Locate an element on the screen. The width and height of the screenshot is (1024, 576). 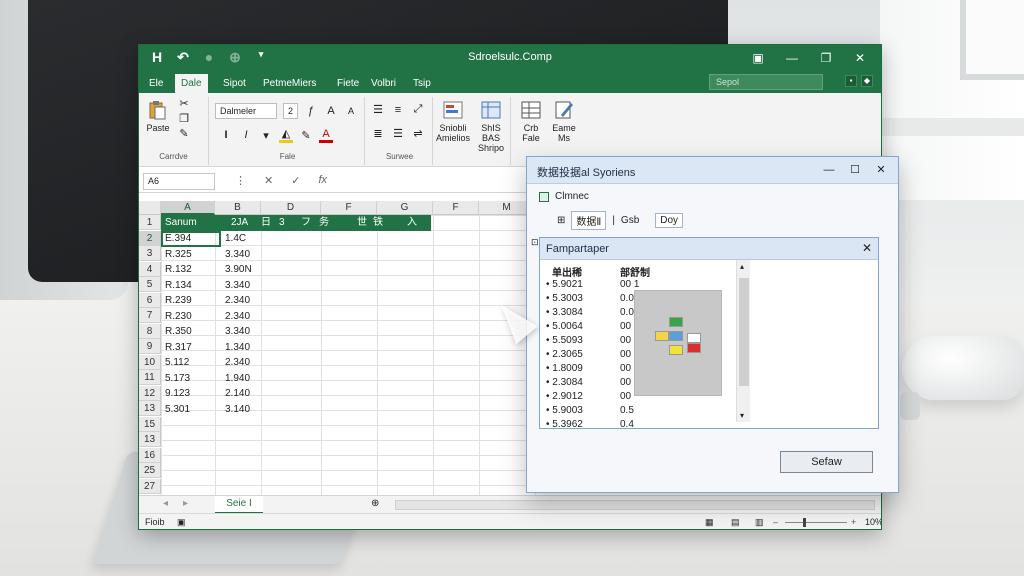
italic-button: I is located at coordinates (246, 135).